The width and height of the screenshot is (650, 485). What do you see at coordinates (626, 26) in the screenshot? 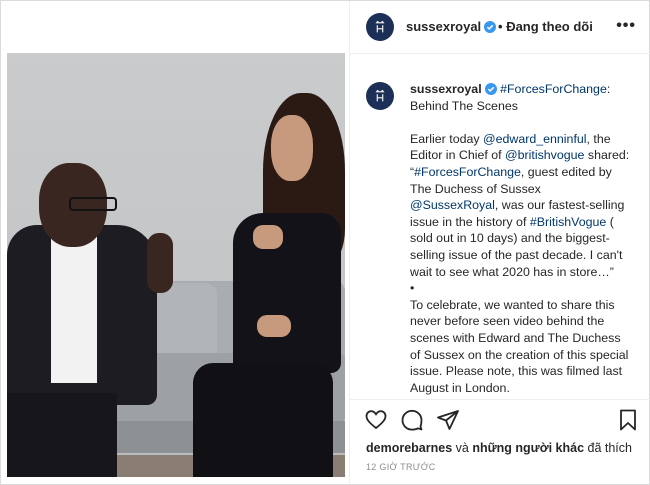
I see `more-options-icon: •••` at bounding box center [626, 26].